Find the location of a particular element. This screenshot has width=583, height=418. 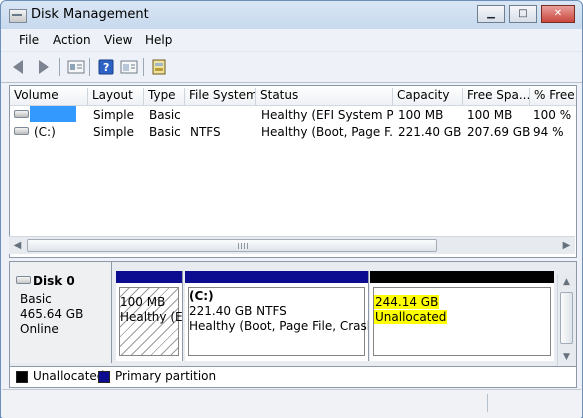

unallocated-partition: 244.14 GB Unallocated is located at coordinates (462, 316).